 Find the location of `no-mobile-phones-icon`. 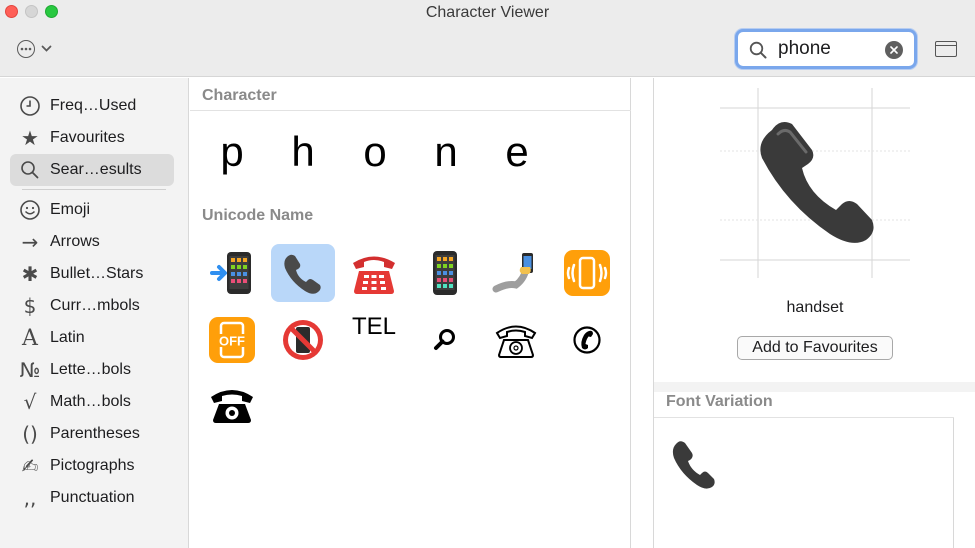

no-mobile-phones-icon is located at coordinates (303, 340).